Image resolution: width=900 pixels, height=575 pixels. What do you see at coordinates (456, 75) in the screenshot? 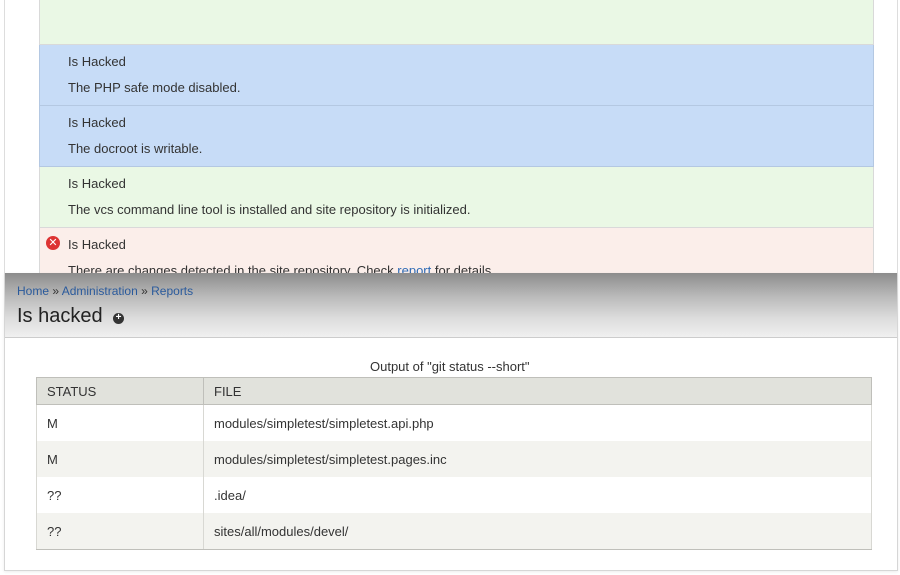
I see `status-row-php-safe-mode: Is Hacked The PHP safe mode disabled.` at bounding box center [456, 75].